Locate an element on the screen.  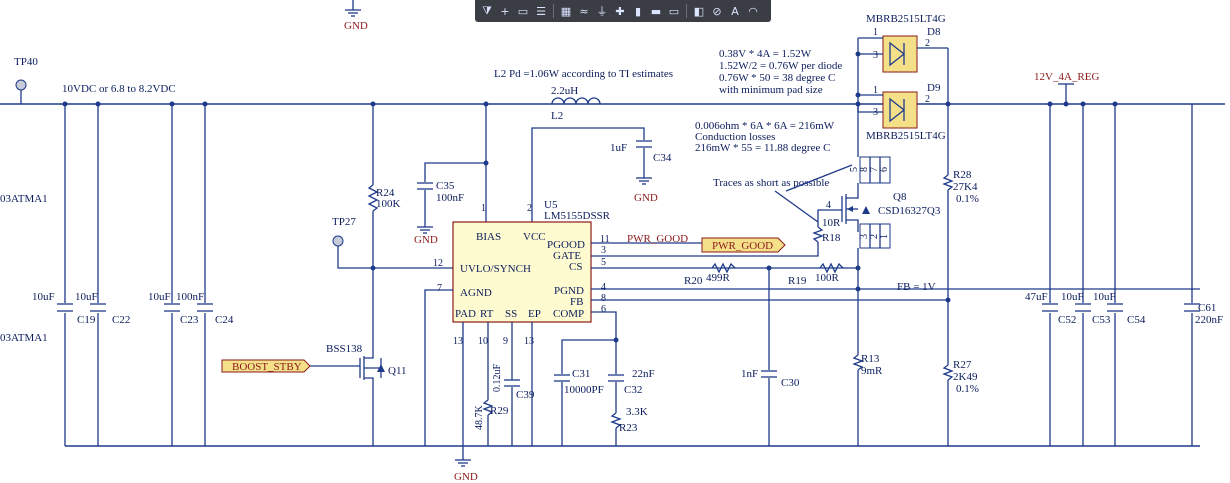
d9-ref: D9 is located at coordinates (934, 88).